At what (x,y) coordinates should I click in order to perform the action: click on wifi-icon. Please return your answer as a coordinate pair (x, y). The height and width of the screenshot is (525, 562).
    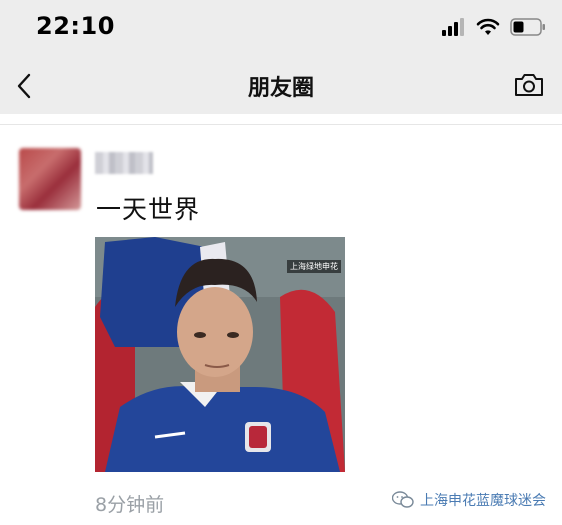
    Looking at the image, I should click on (488, 26).